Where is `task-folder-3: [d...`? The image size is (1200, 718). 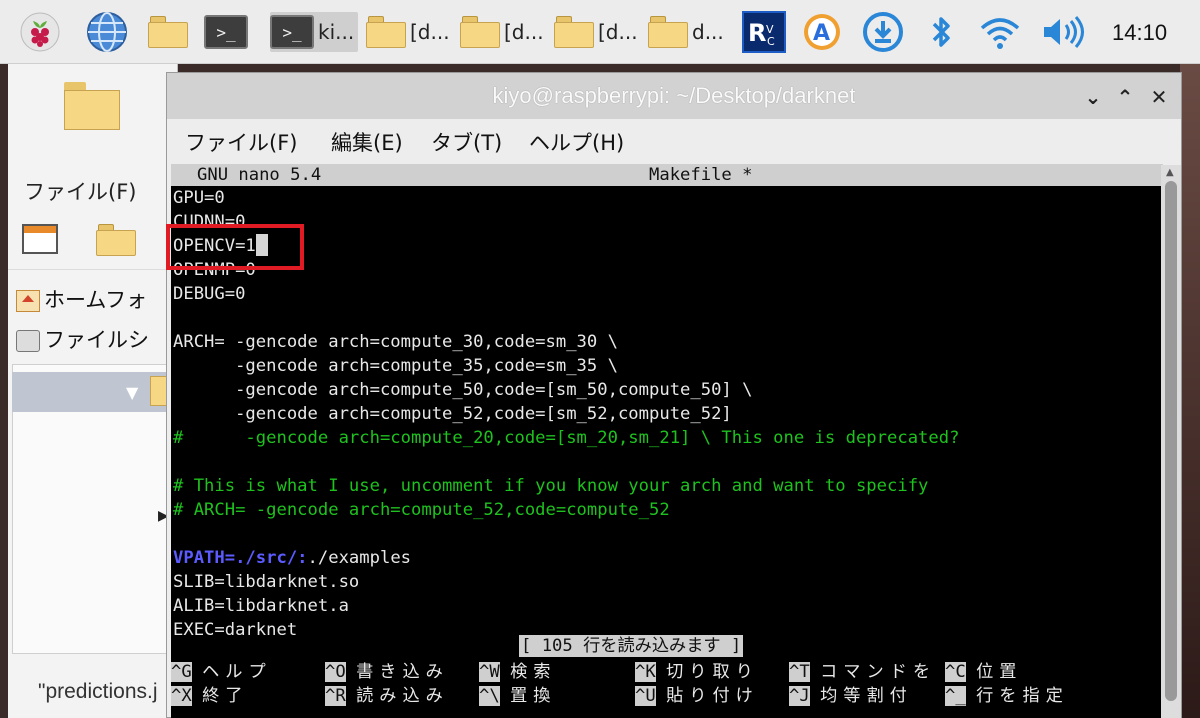
task-folder-3: [d... is located at coordinates (598, 32).